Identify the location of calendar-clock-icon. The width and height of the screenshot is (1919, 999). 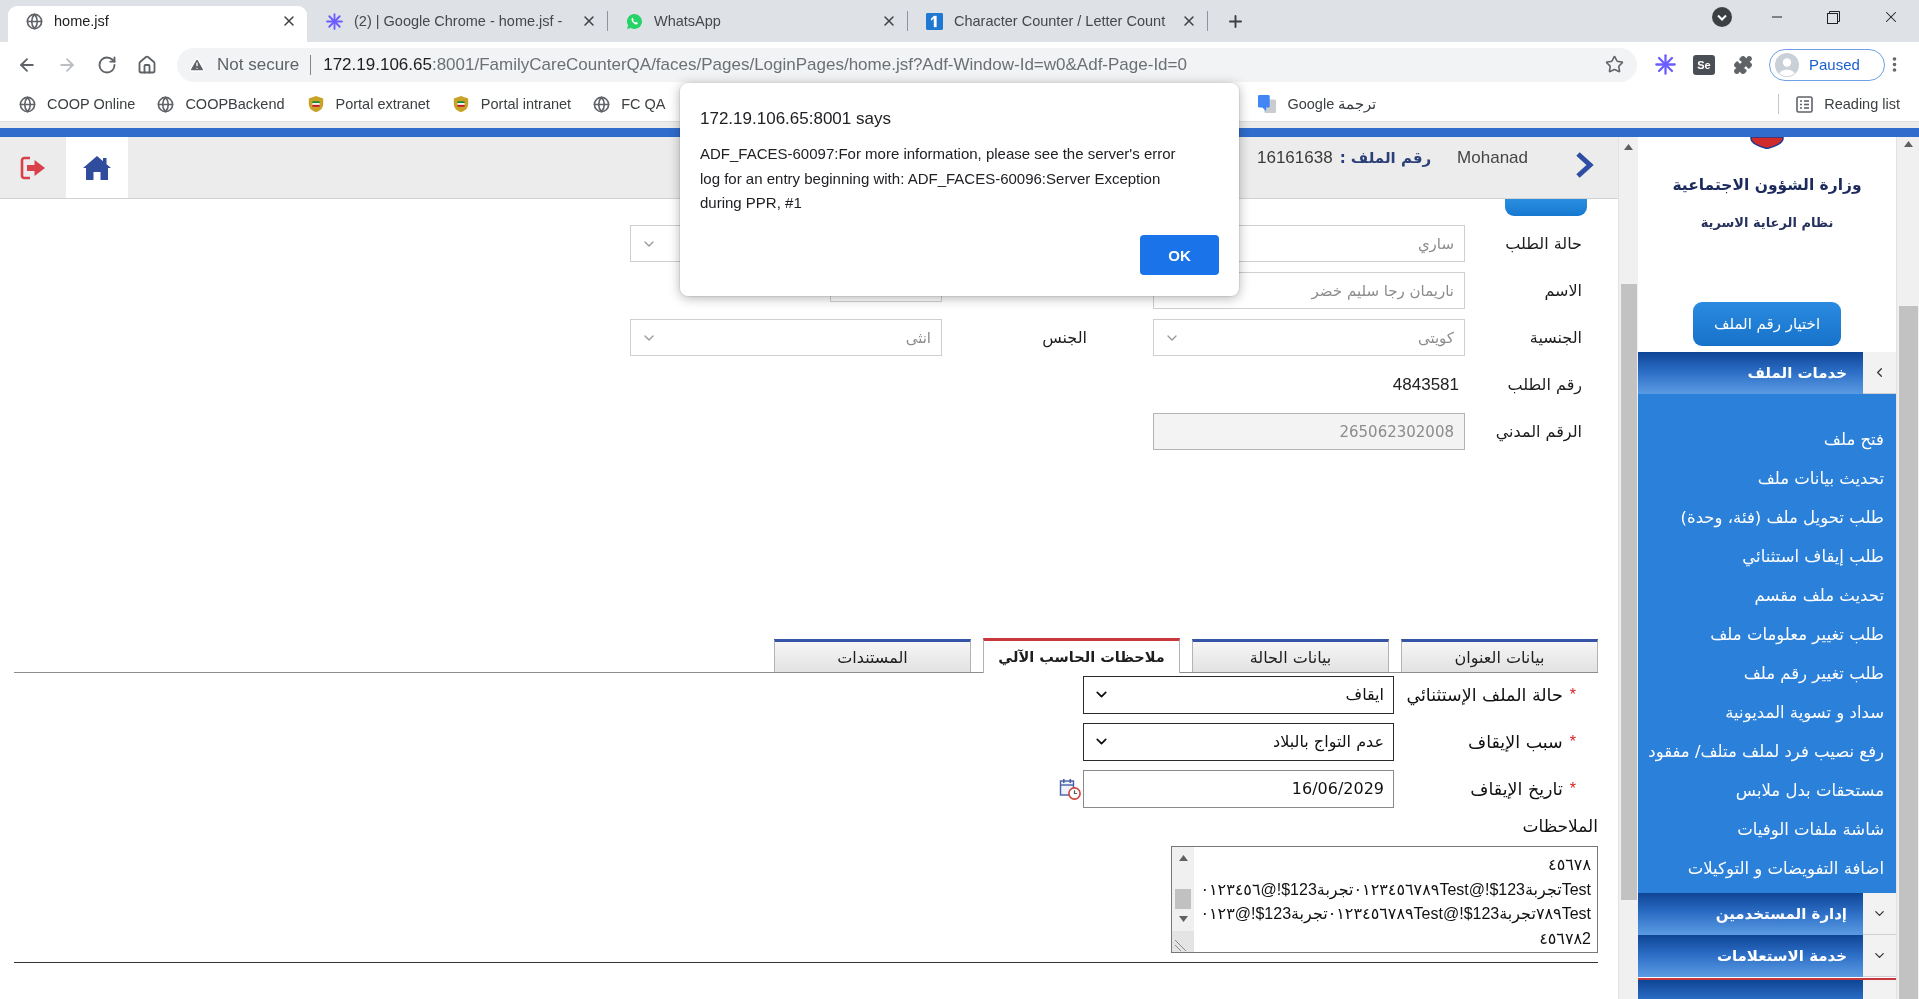
(1070, 788).